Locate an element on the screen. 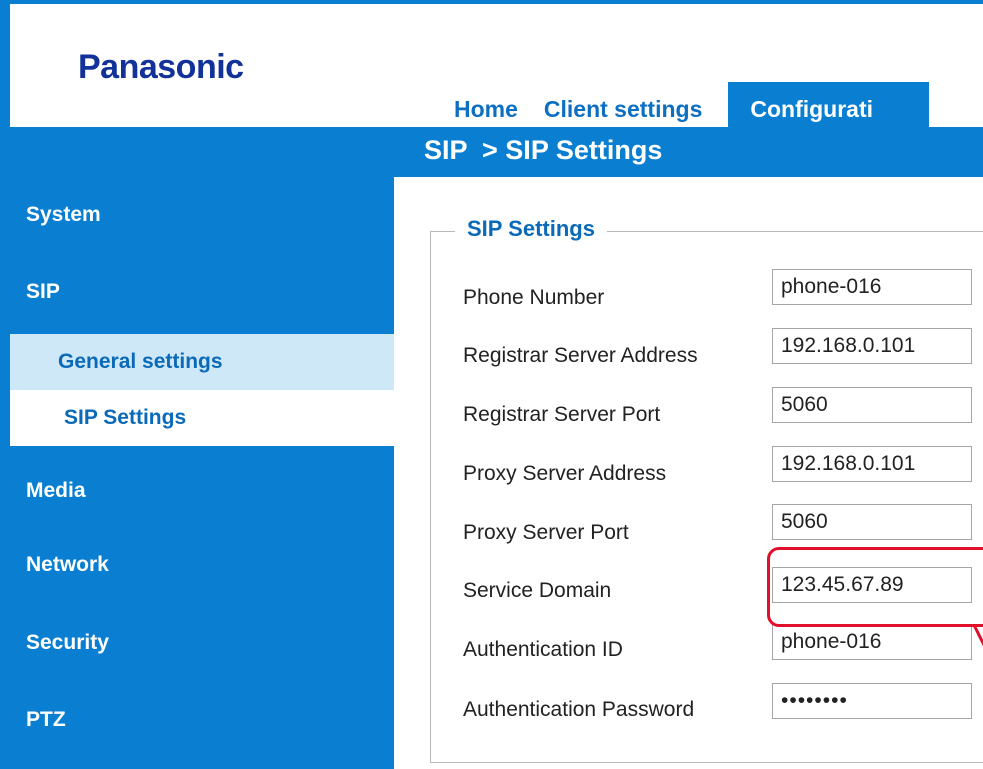 This screenshot has width=983, height=769. tab-configuration: Configurati is located at coordinates (829, 106).